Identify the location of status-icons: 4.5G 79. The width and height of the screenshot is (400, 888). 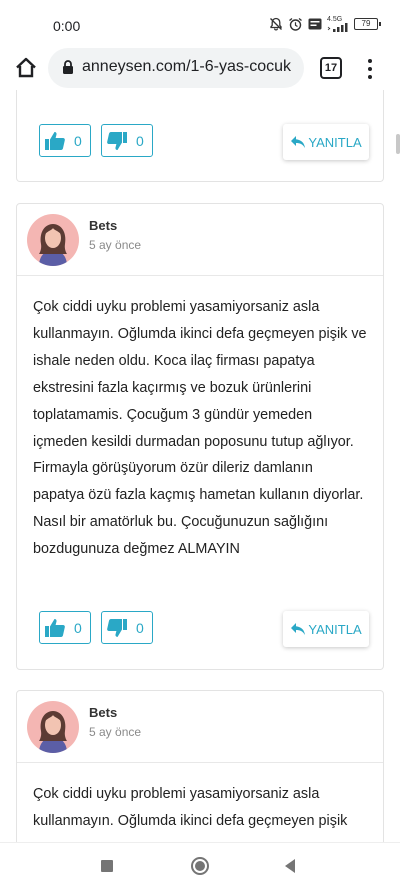
(325, 24).